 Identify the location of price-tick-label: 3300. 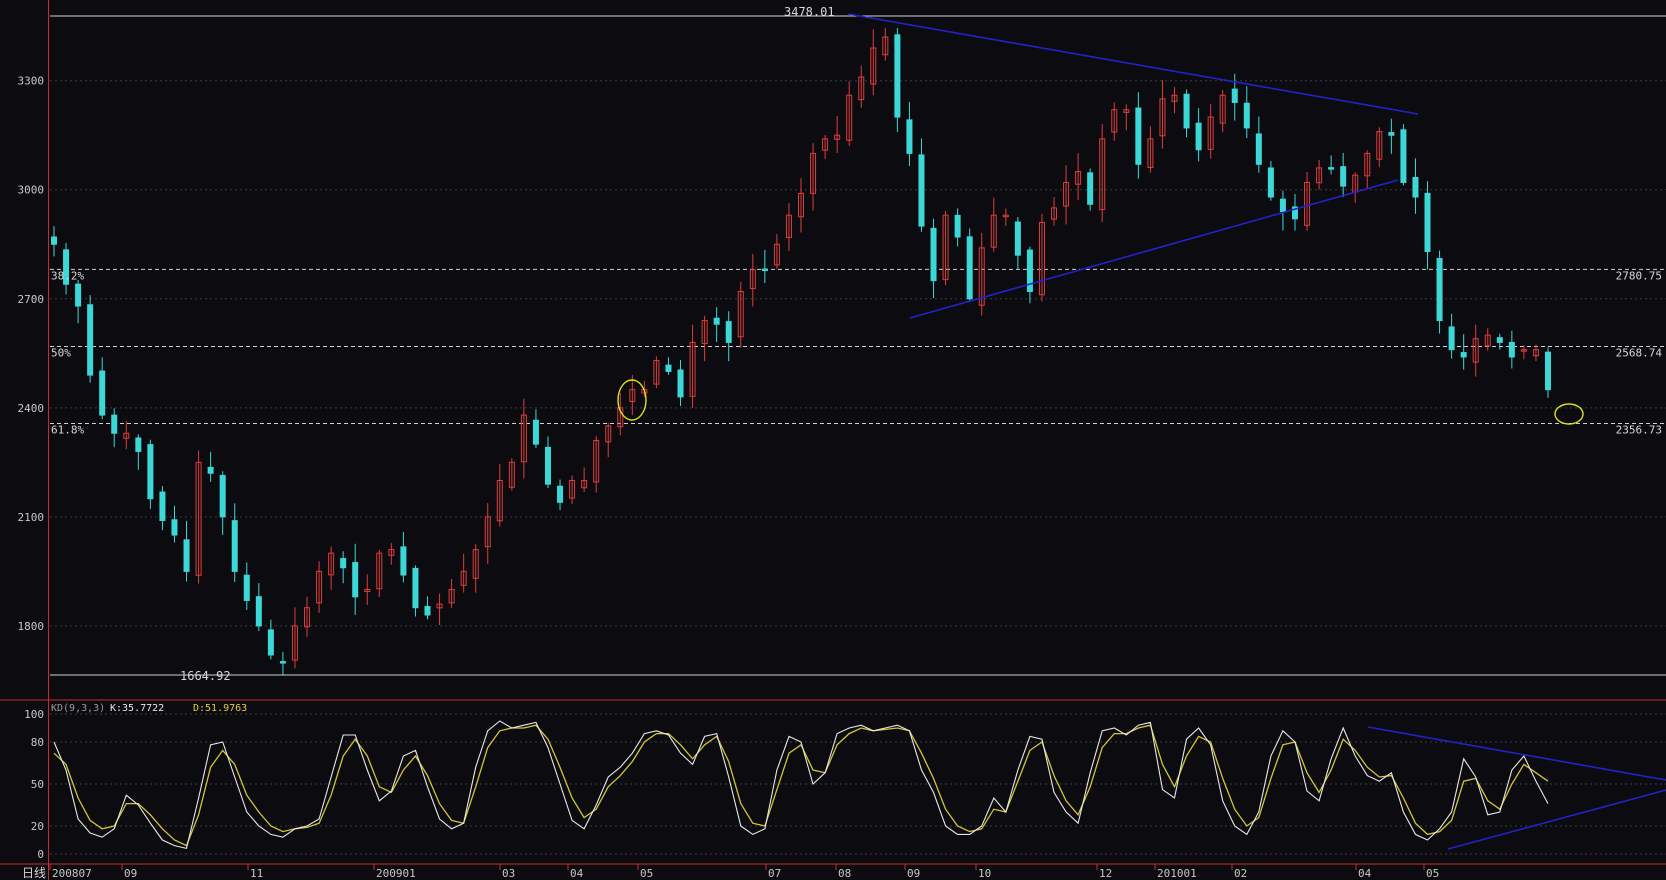
(31, 81).